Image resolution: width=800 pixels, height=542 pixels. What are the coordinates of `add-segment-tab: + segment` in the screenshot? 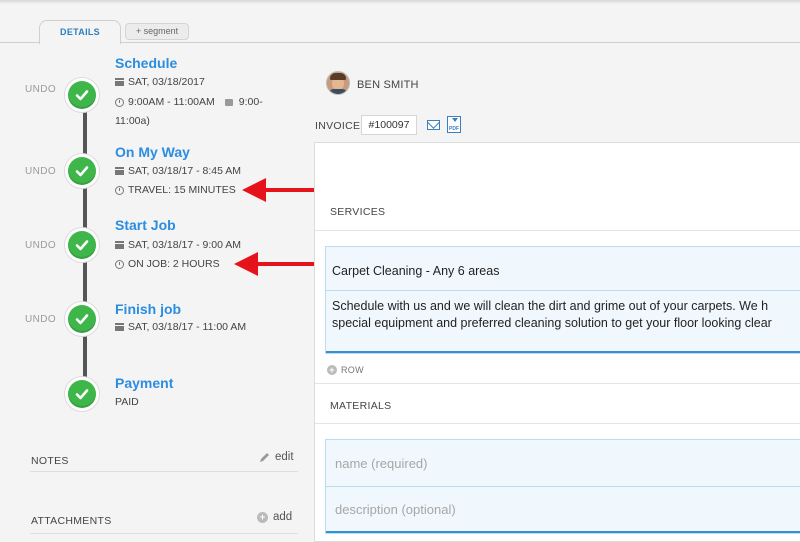 It's located at (157, 31).